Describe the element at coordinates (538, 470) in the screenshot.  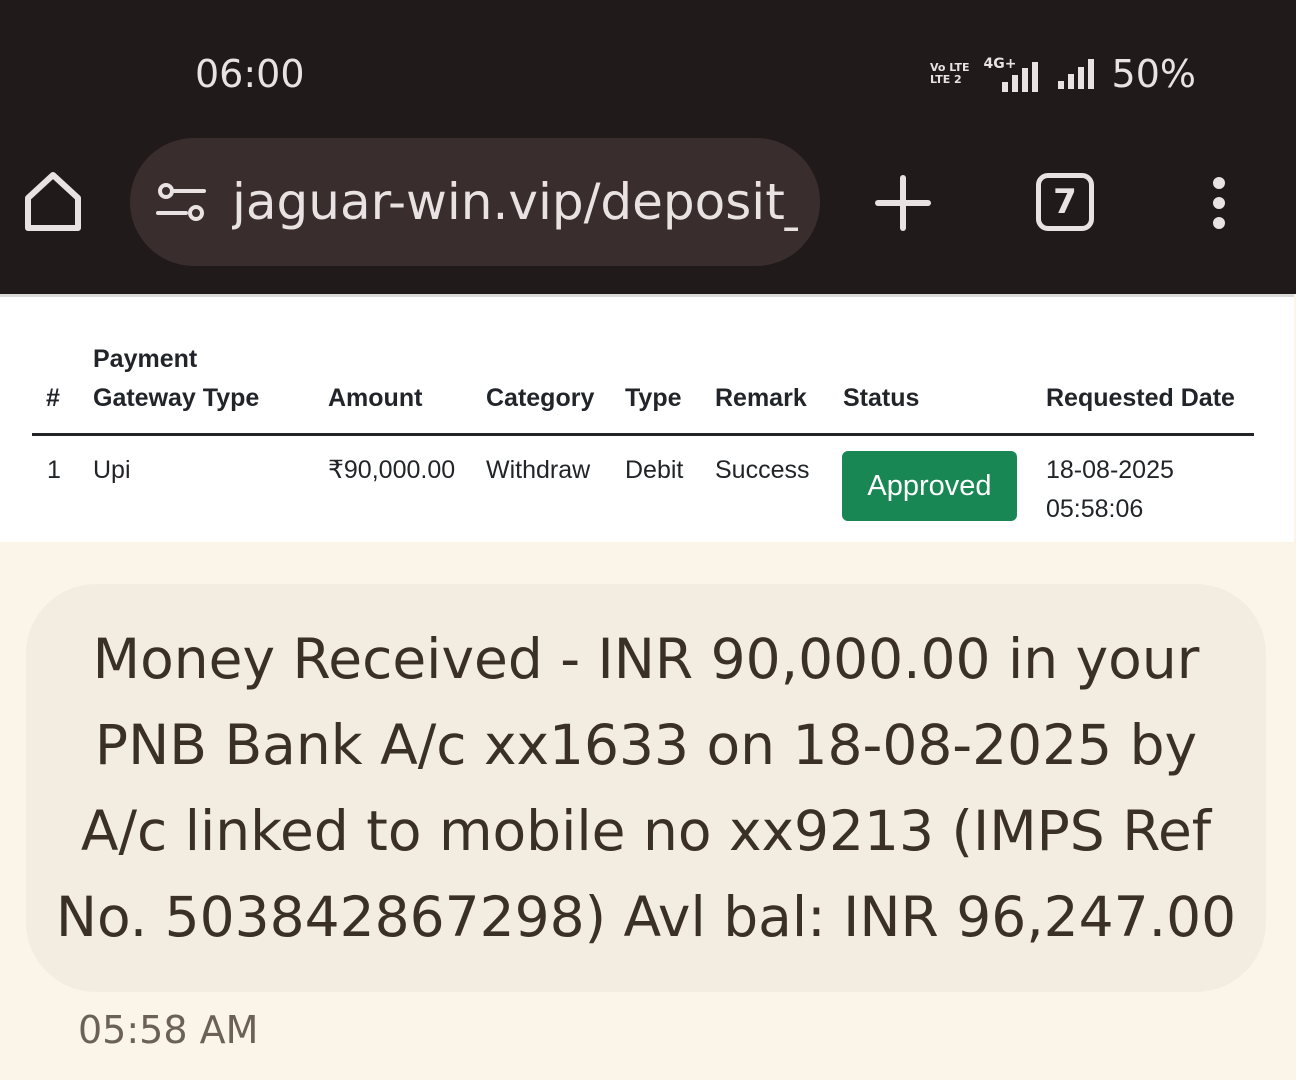
I see `row-category: Withdraw` at that location.